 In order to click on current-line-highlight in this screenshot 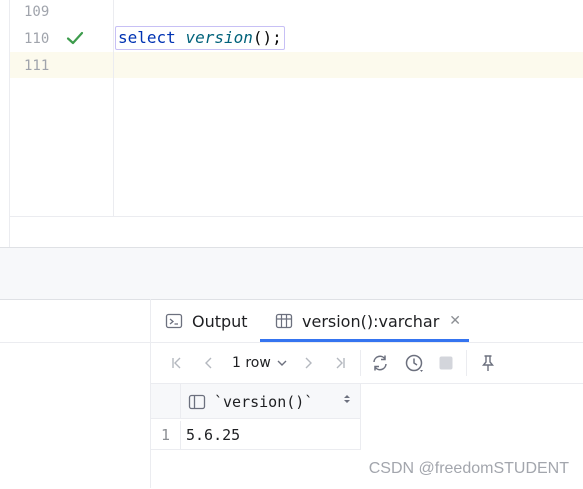, I will do `click(296, 65)`.